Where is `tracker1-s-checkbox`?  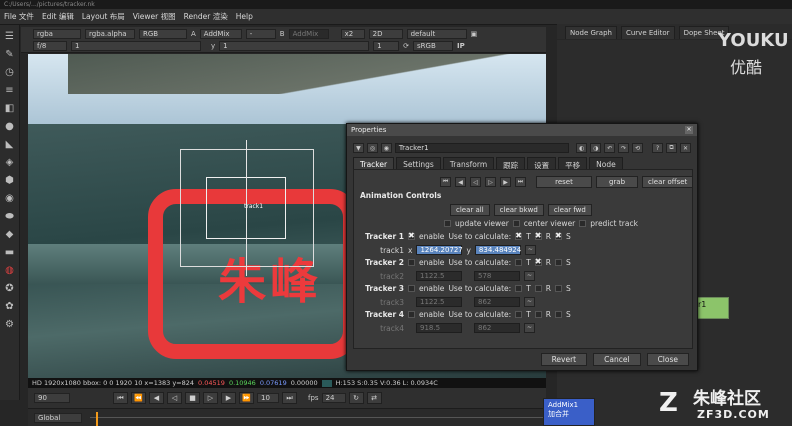 tracker1-s-checkbox is located at coordinates (559, 235).